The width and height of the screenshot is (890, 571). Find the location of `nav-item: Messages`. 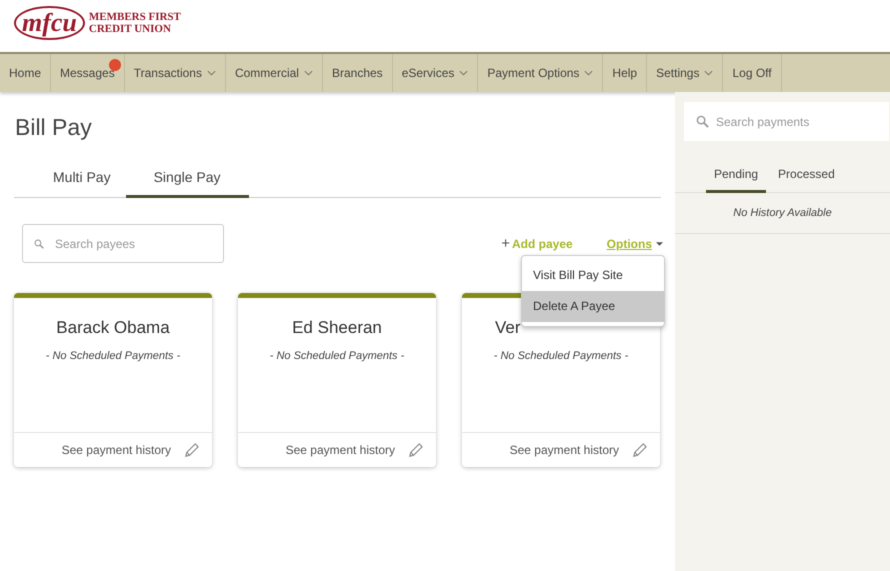

nav-item: Messages is located at coordinates (88, 73).